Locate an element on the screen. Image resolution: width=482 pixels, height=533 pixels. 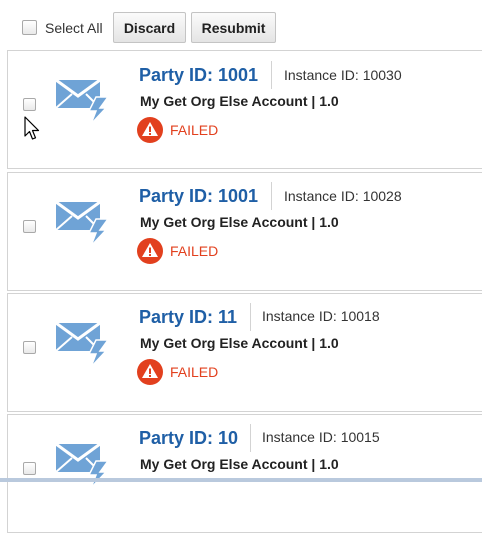
discard-button: Discard is located at coordinates (149, 27).